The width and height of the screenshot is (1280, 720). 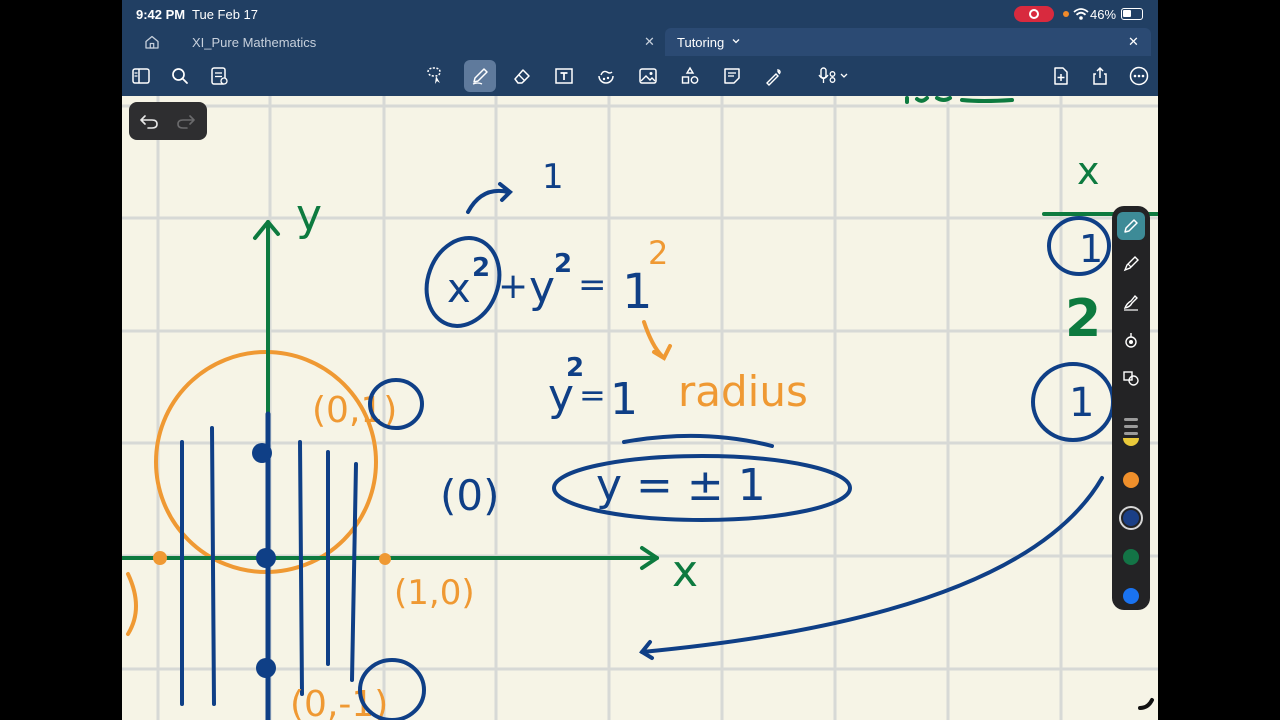 What do you see at coordinates (149, 121) in the screenshot?
I see `undo-icon` at bounding box center [149, 121].